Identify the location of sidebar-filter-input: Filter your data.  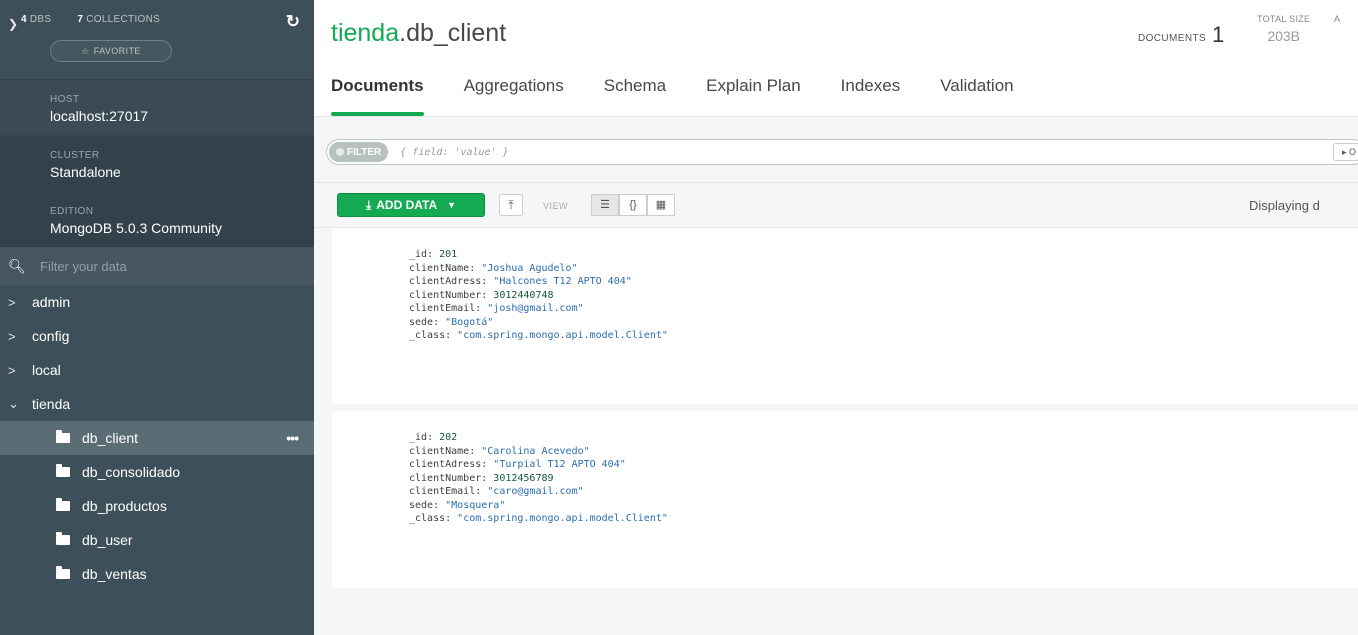
(83, 266).